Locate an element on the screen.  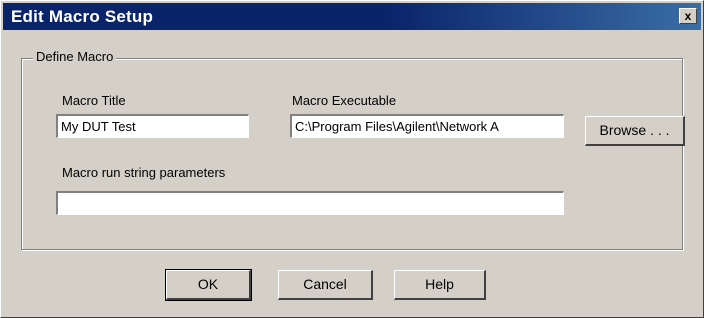
ok-button: OK is located at coordinates (208, 285).